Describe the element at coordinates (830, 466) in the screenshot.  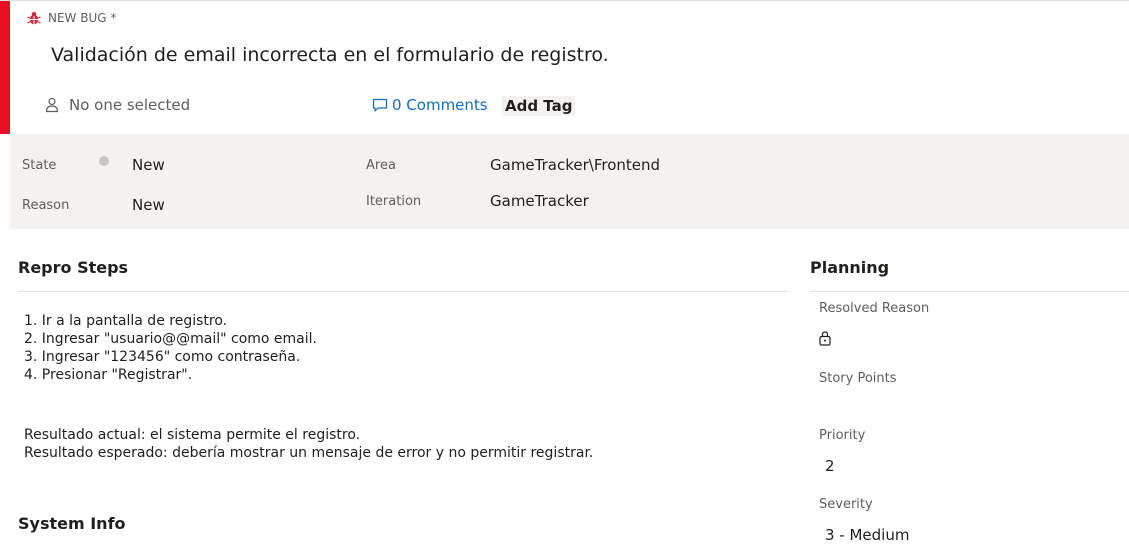
I see `priority-value: 2` at that location.